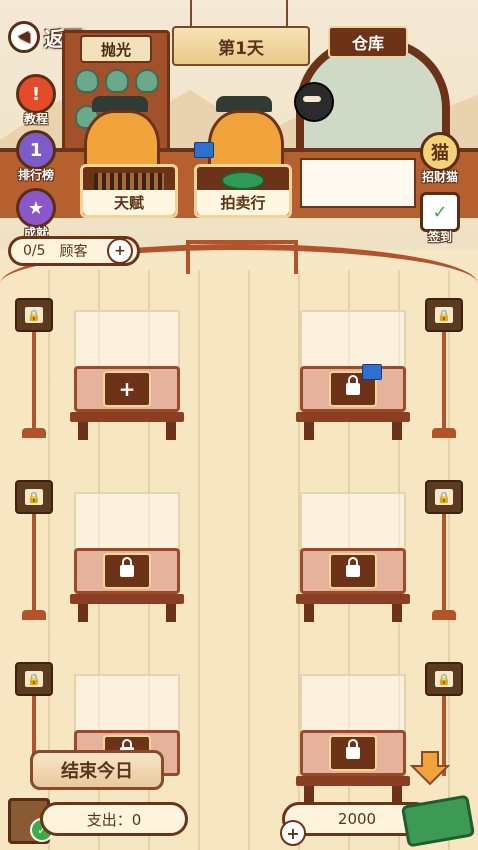 This screenshot has width=478, height=850. Describe the element at coordinates (243, 180) in the screenshot. I see `jade-icon` at that location.